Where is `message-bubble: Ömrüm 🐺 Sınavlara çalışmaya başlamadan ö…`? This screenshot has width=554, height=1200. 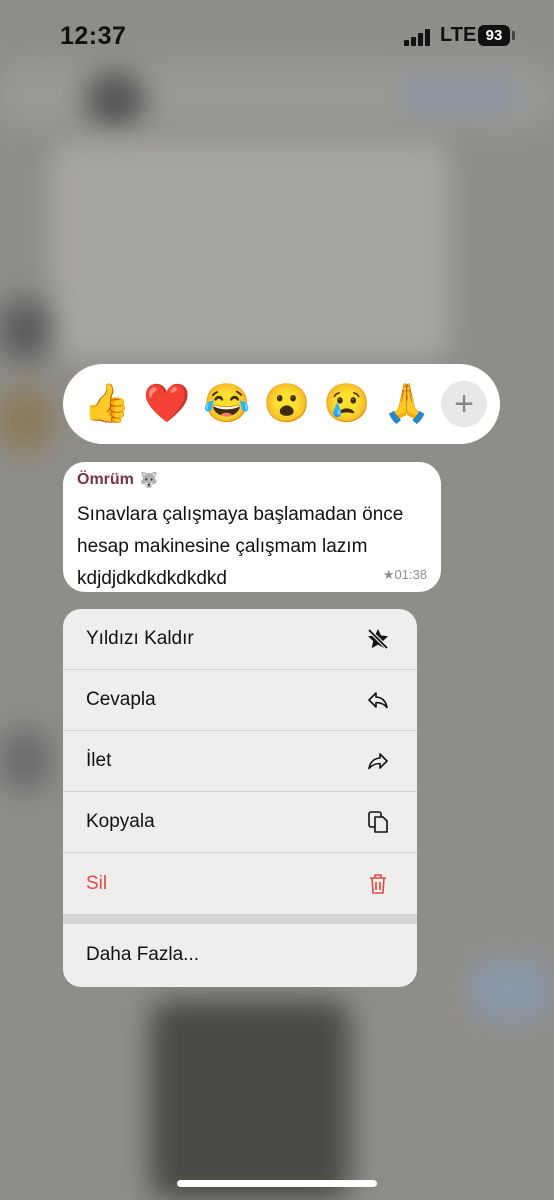
message-bubble: Ömrüm 🐺 Sınavlara çalışmaya başlamadan ö… is located at coordinates (252, 527).